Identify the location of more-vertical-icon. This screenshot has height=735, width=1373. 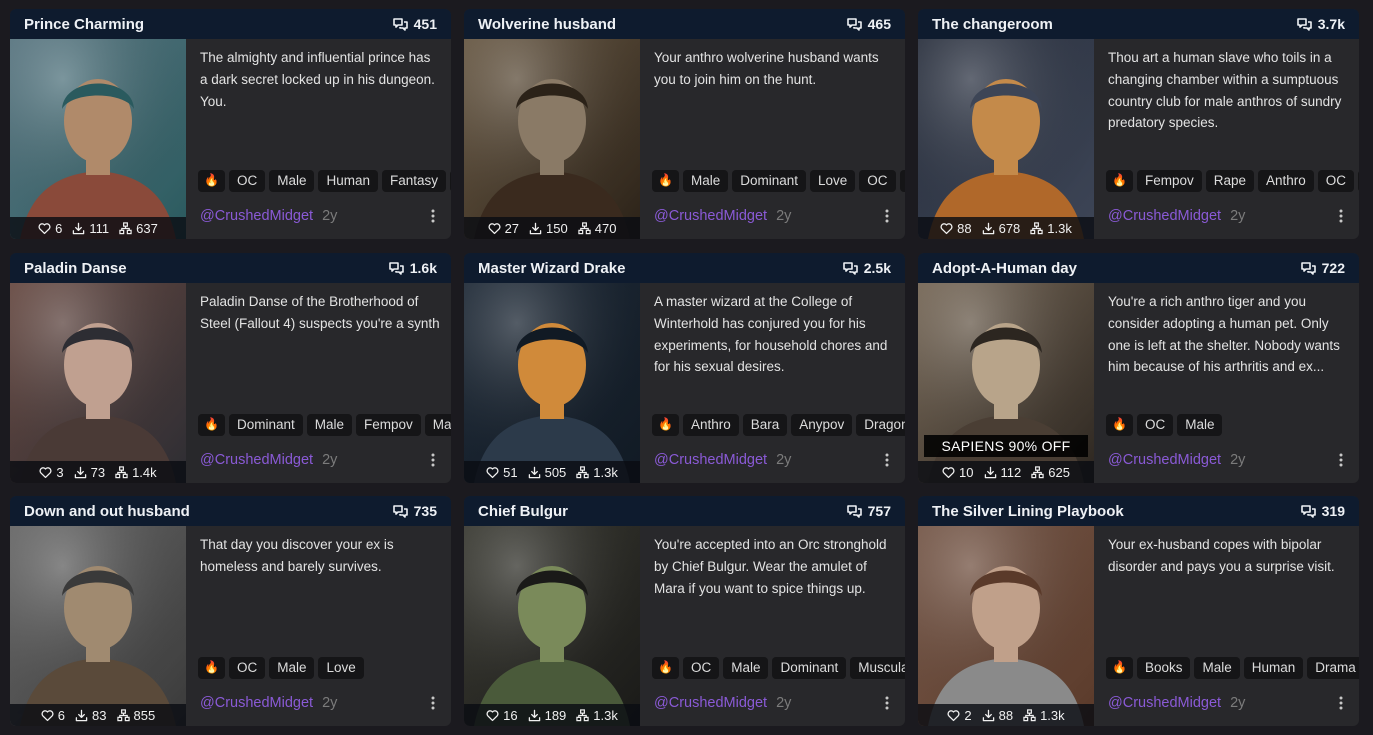
(1341, 216).